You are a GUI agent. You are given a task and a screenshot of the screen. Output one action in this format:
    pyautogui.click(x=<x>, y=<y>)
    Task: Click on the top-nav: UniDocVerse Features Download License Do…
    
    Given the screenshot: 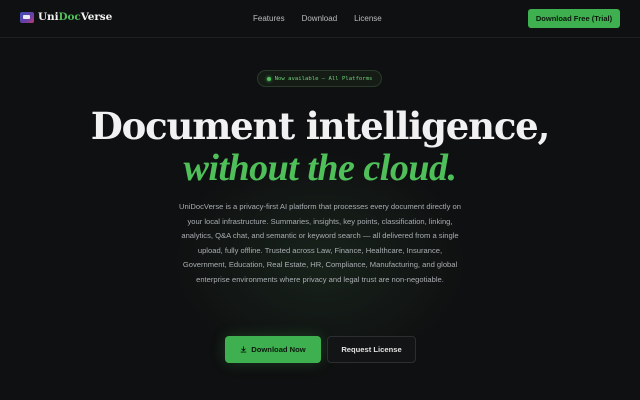 What is the action you would take?
    pyautogui.click(x=320, y=19)
    